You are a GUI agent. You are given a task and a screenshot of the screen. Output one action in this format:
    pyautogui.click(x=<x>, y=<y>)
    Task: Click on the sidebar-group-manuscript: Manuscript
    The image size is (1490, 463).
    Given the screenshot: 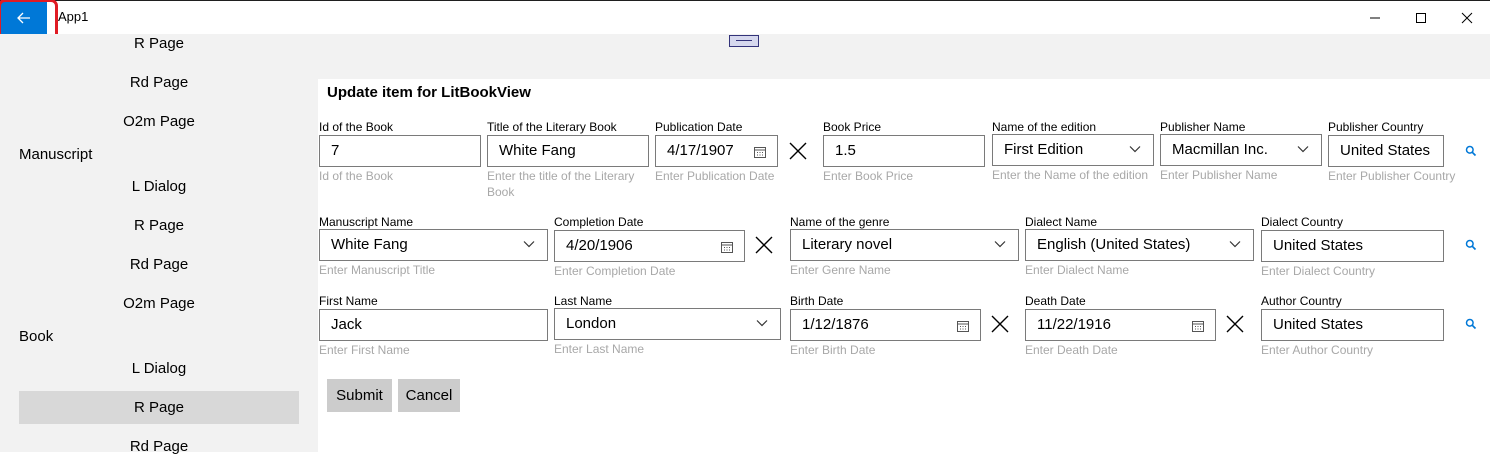 What is the action you would take?
    pyautogui.click(x=55, y=154)
    